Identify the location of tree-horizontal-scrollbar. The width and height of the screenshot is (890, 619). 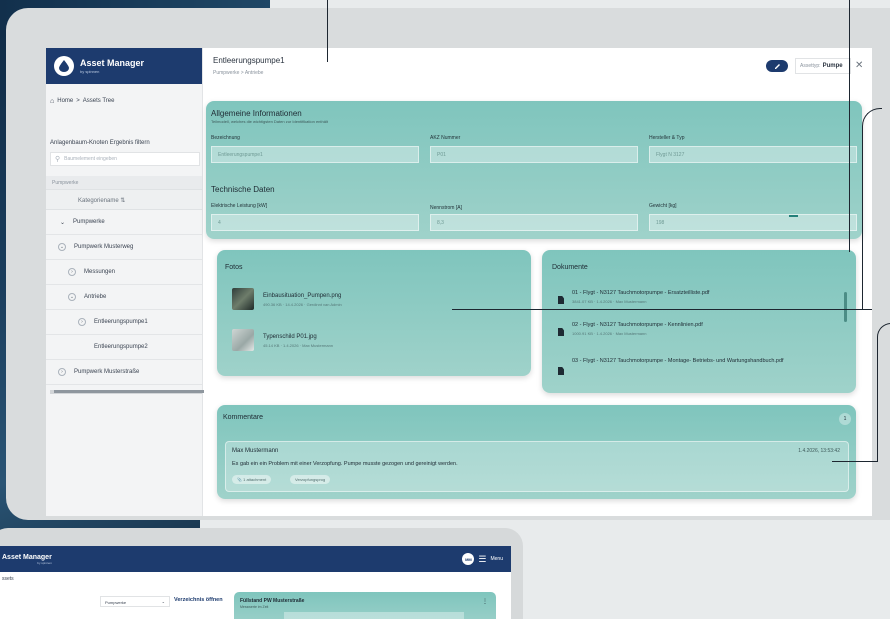
(127, 392).